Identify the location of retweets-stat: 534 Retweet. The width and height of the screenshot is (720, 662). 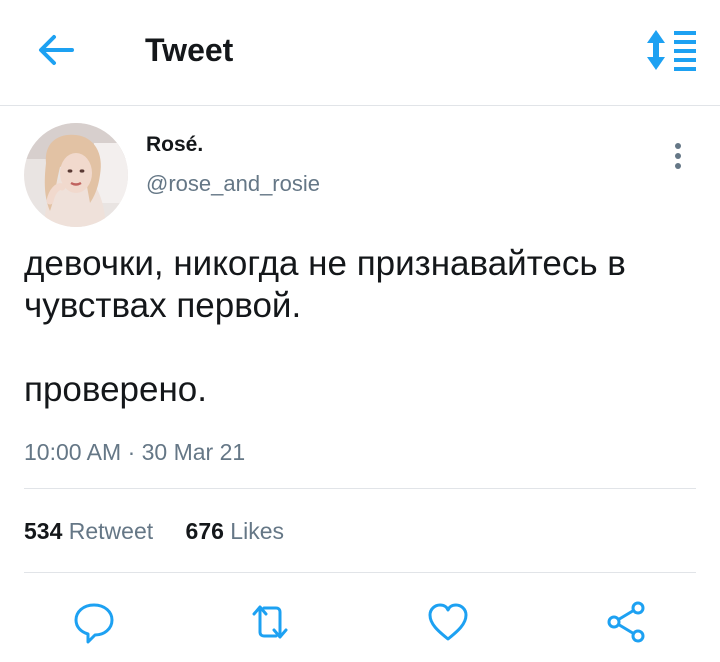
(88, 531).